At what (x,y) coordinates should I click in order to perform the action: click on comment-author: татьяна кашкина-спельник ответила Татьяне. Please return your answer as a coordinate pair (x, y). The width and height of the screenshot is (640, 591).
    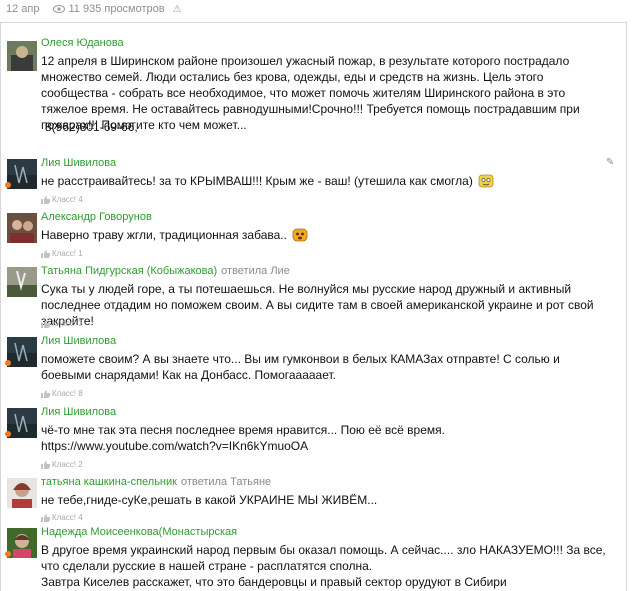
    Looking at the image, I should click on (156, 482).